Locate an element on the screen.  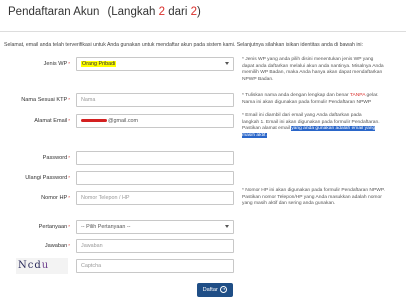
title-text: Pendaftaran Akun is located at coordinates (54, 12).